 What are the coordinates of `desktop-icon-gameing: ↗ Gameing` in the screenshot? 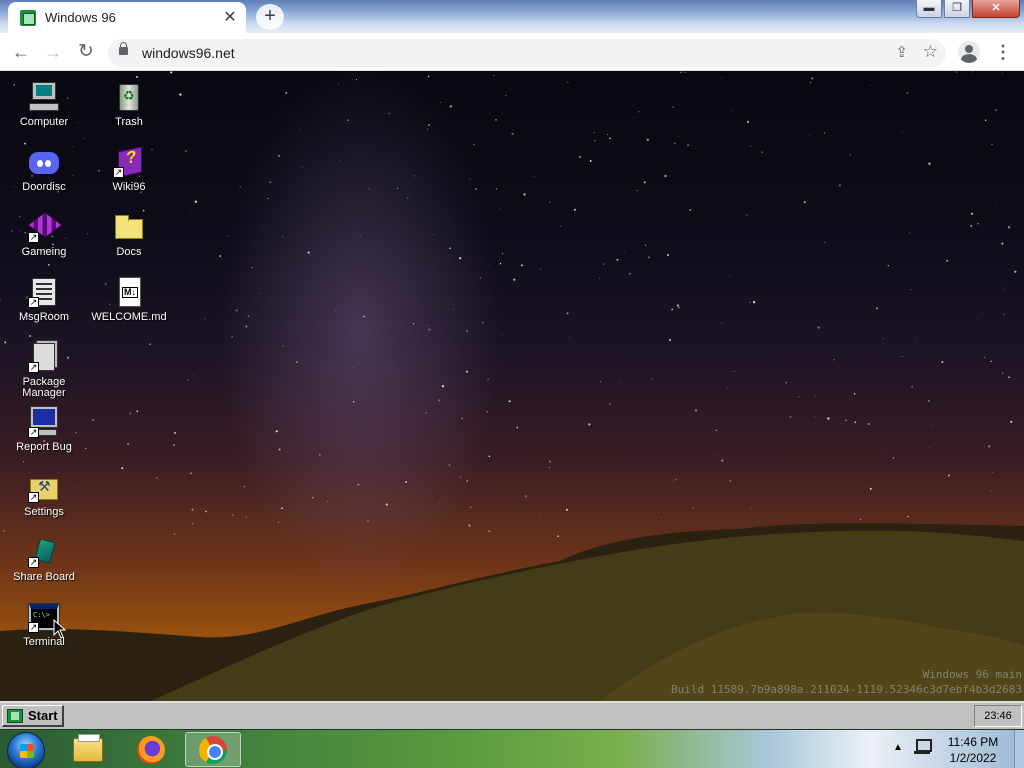 It's located at (44, 234).